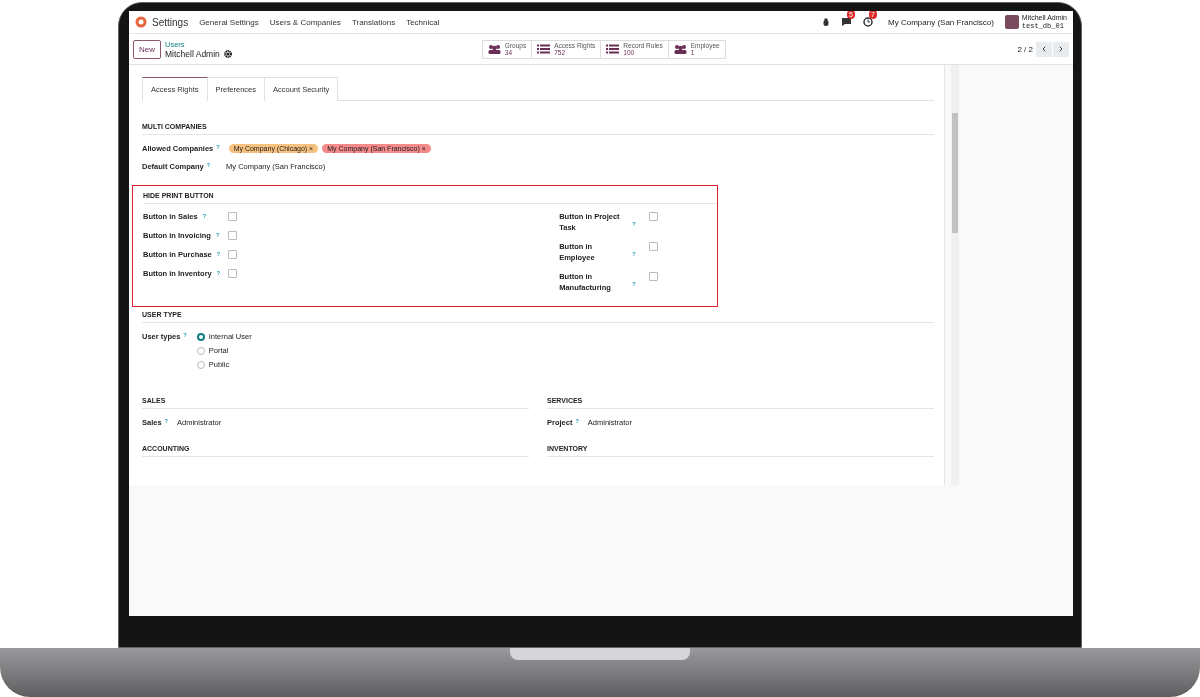 The image size is (1200, 697). Describe the element at coordinates (1011, 22) in the screenshot. I see `avatar-icon` at that location.